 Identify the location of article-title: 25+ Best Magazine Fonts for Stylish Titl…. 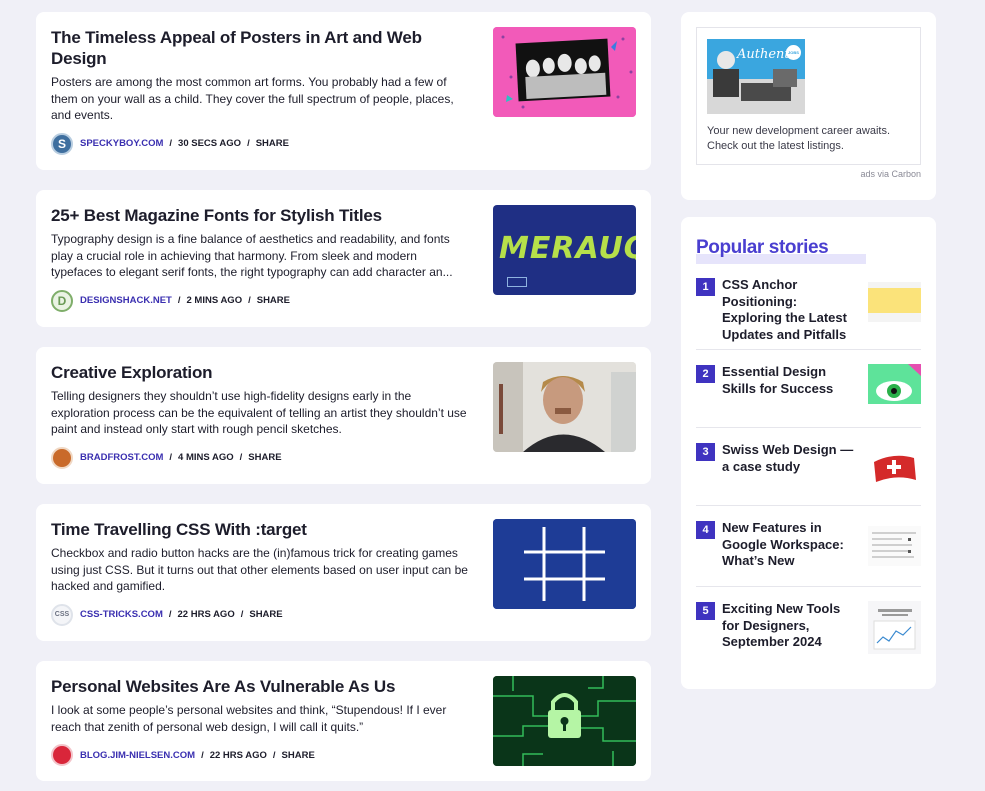
(261, 215).